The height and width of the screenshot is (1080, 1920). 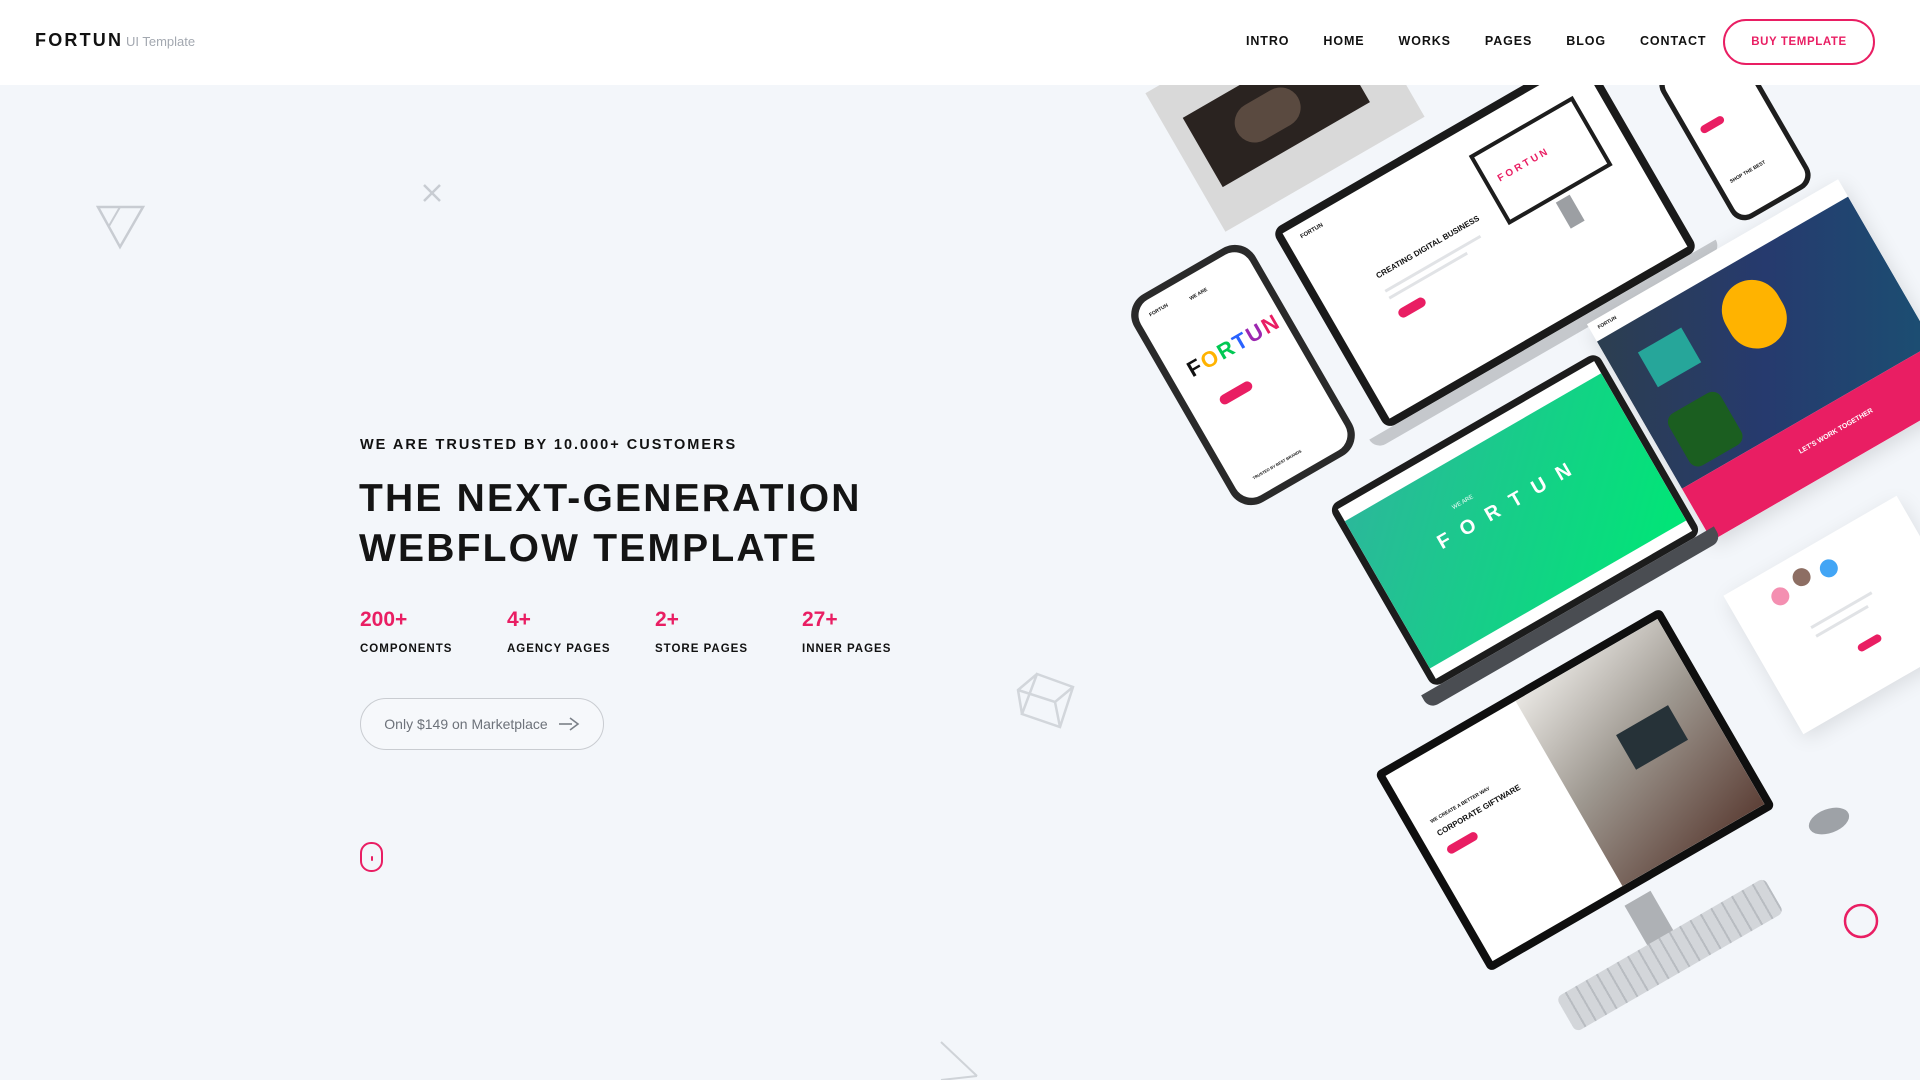 I want to click on website-page-logo: FORTUN, so click(x=1607, y=323).